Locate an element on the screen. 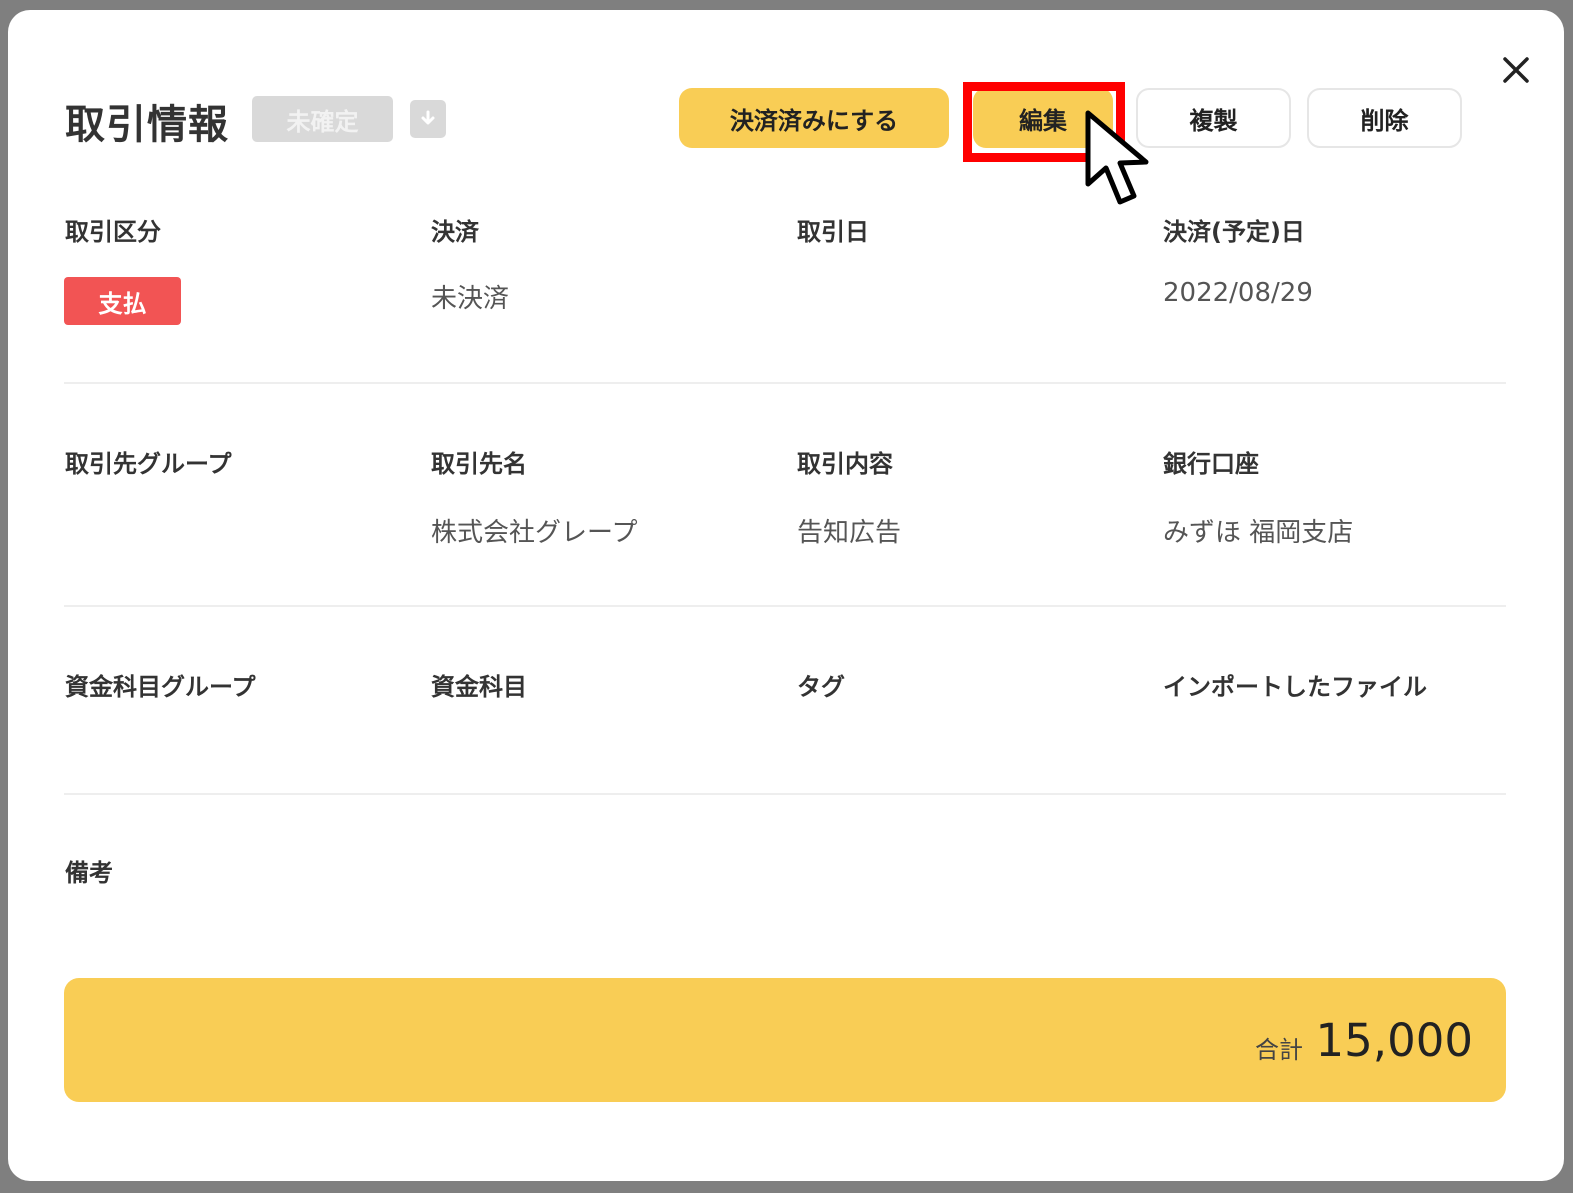 The height and width of the screenshot is (1193, 1573). total-bar: 合計 15,000 is located at coordinates (785, 1040).